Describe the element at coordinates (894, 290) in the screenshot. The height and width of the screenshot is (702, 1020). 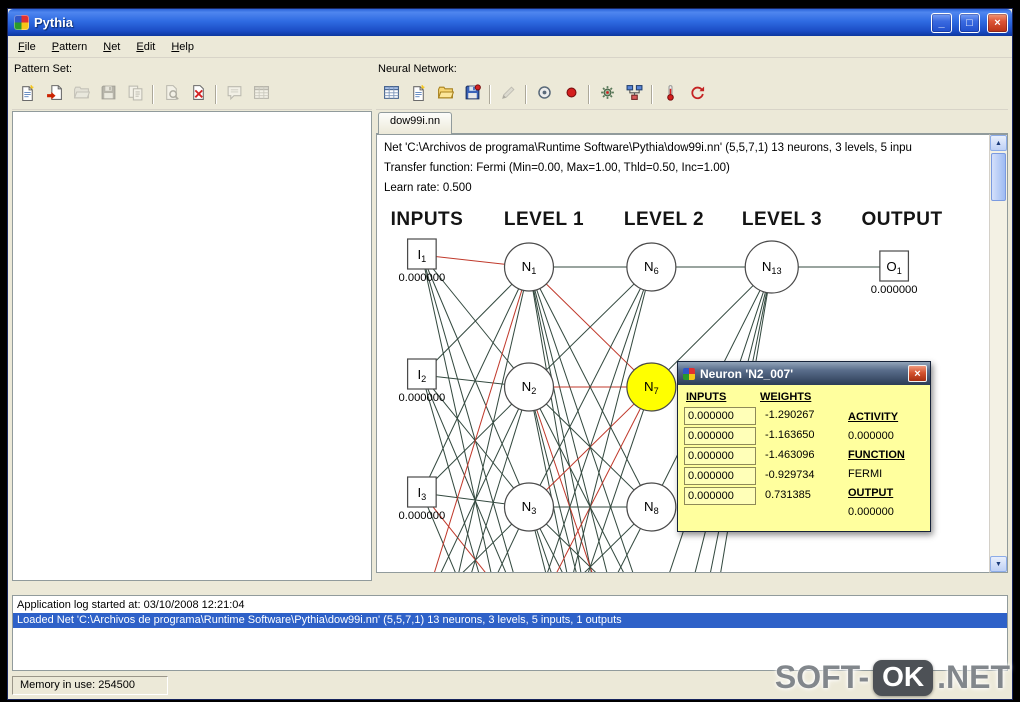
I see `node-O1-value: 0.000000` at that location.